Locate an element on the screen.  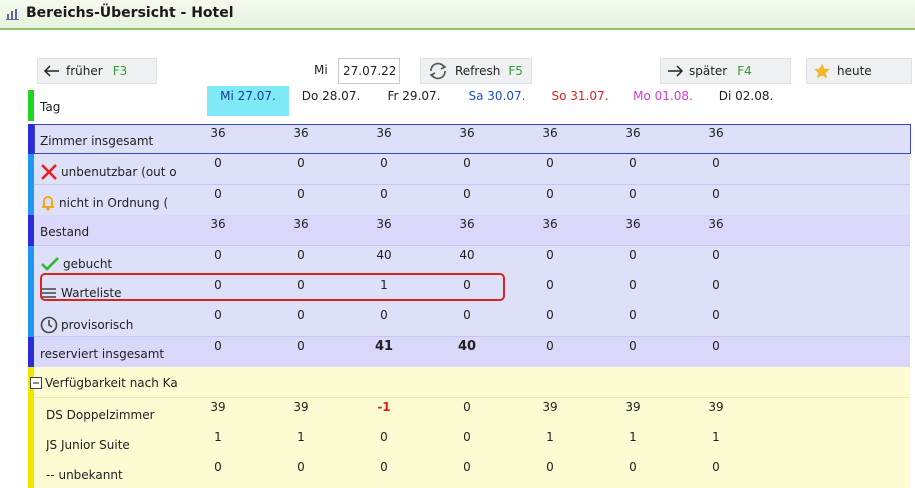
day-header: So 31.07. is located at coordinates (580, 101).